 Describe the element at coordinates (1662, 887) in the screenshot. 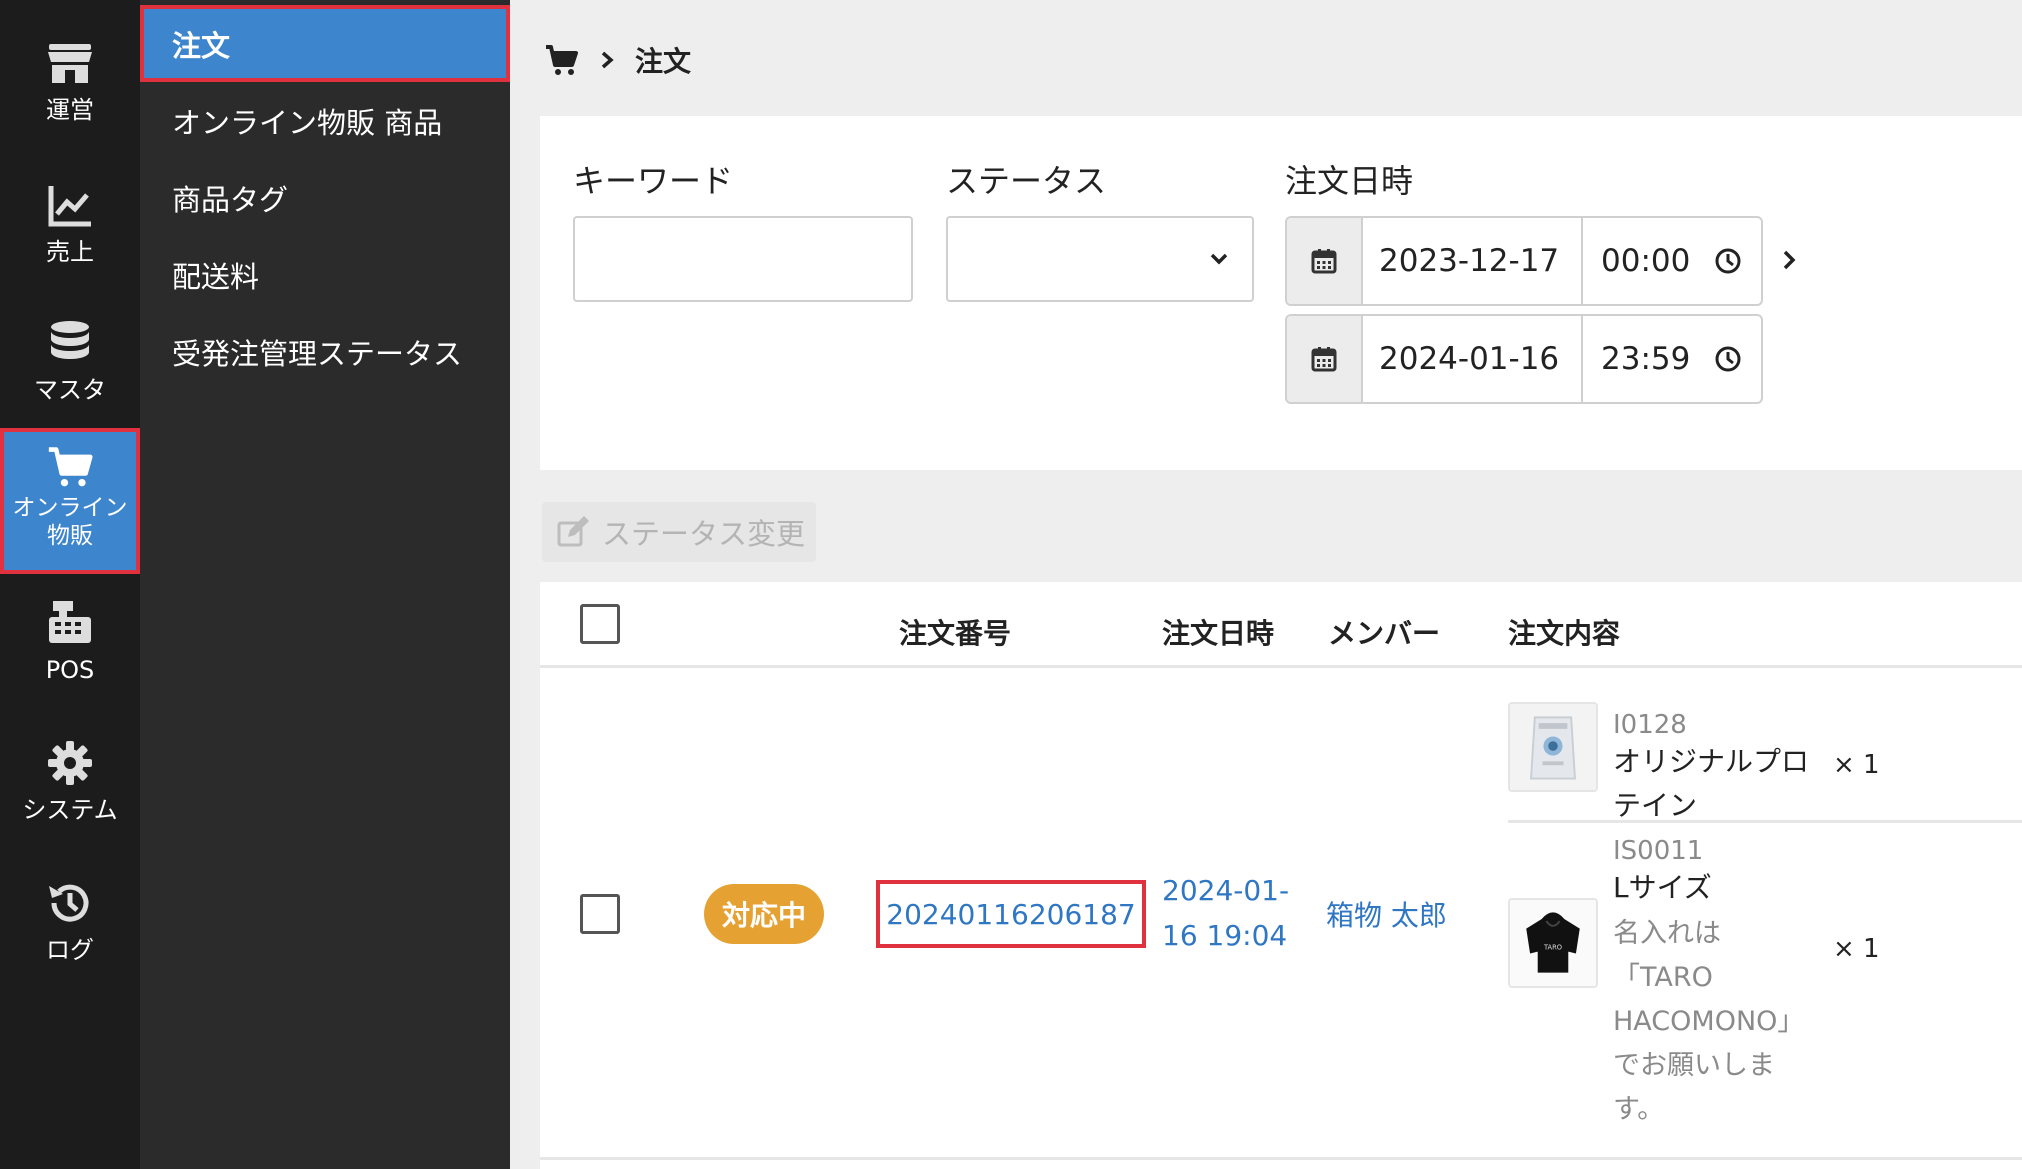

I see `item-name: Lサイズ` at that location.